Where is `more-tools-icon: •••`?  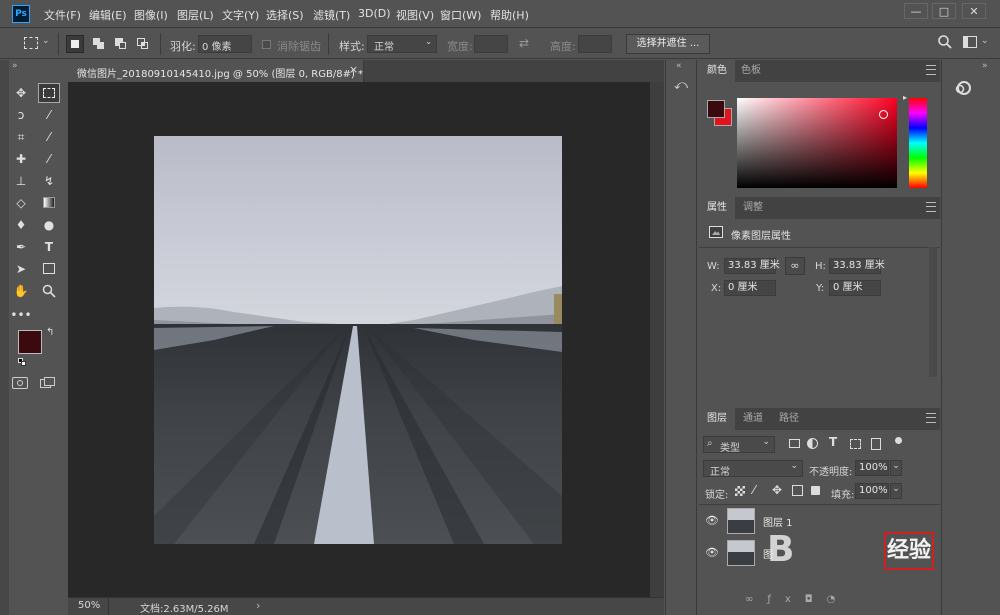
more-tools-icon: ••• is located at coordinates (21, 315).